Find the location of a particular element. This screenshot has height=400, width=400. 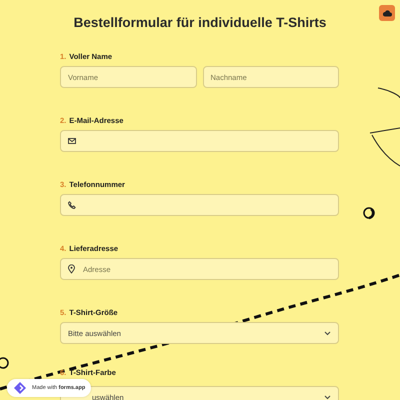

location-pin-icon is located at coordinates (71, 269).